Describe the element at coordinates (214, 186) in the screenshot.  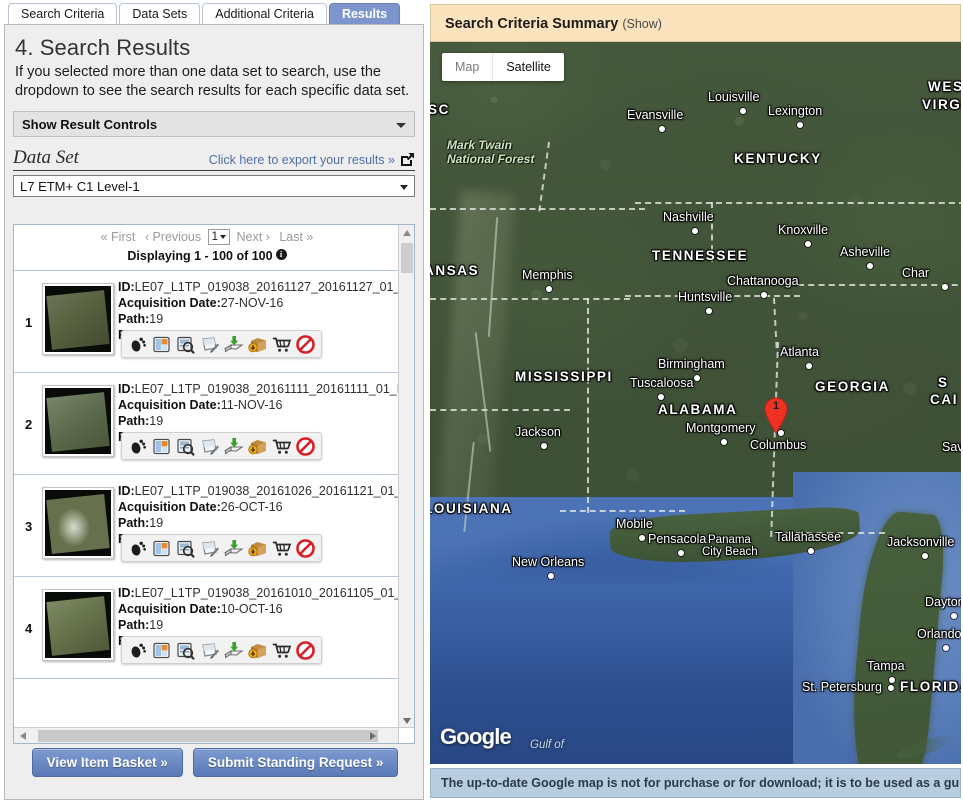
I see `data-set-select: L7 ETM+ C1 Level-1` at that location.